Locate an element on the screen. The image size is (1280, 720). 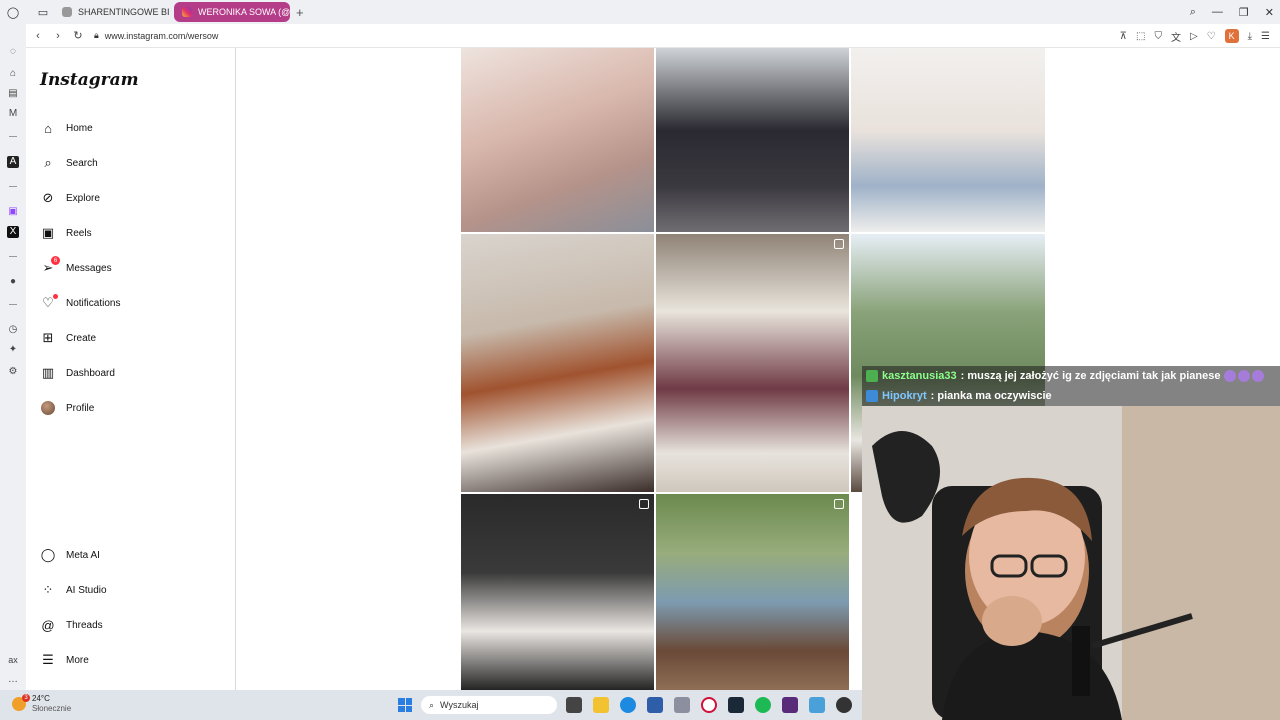
wallet-icon: ▤ is located at coordinates (13, 94).